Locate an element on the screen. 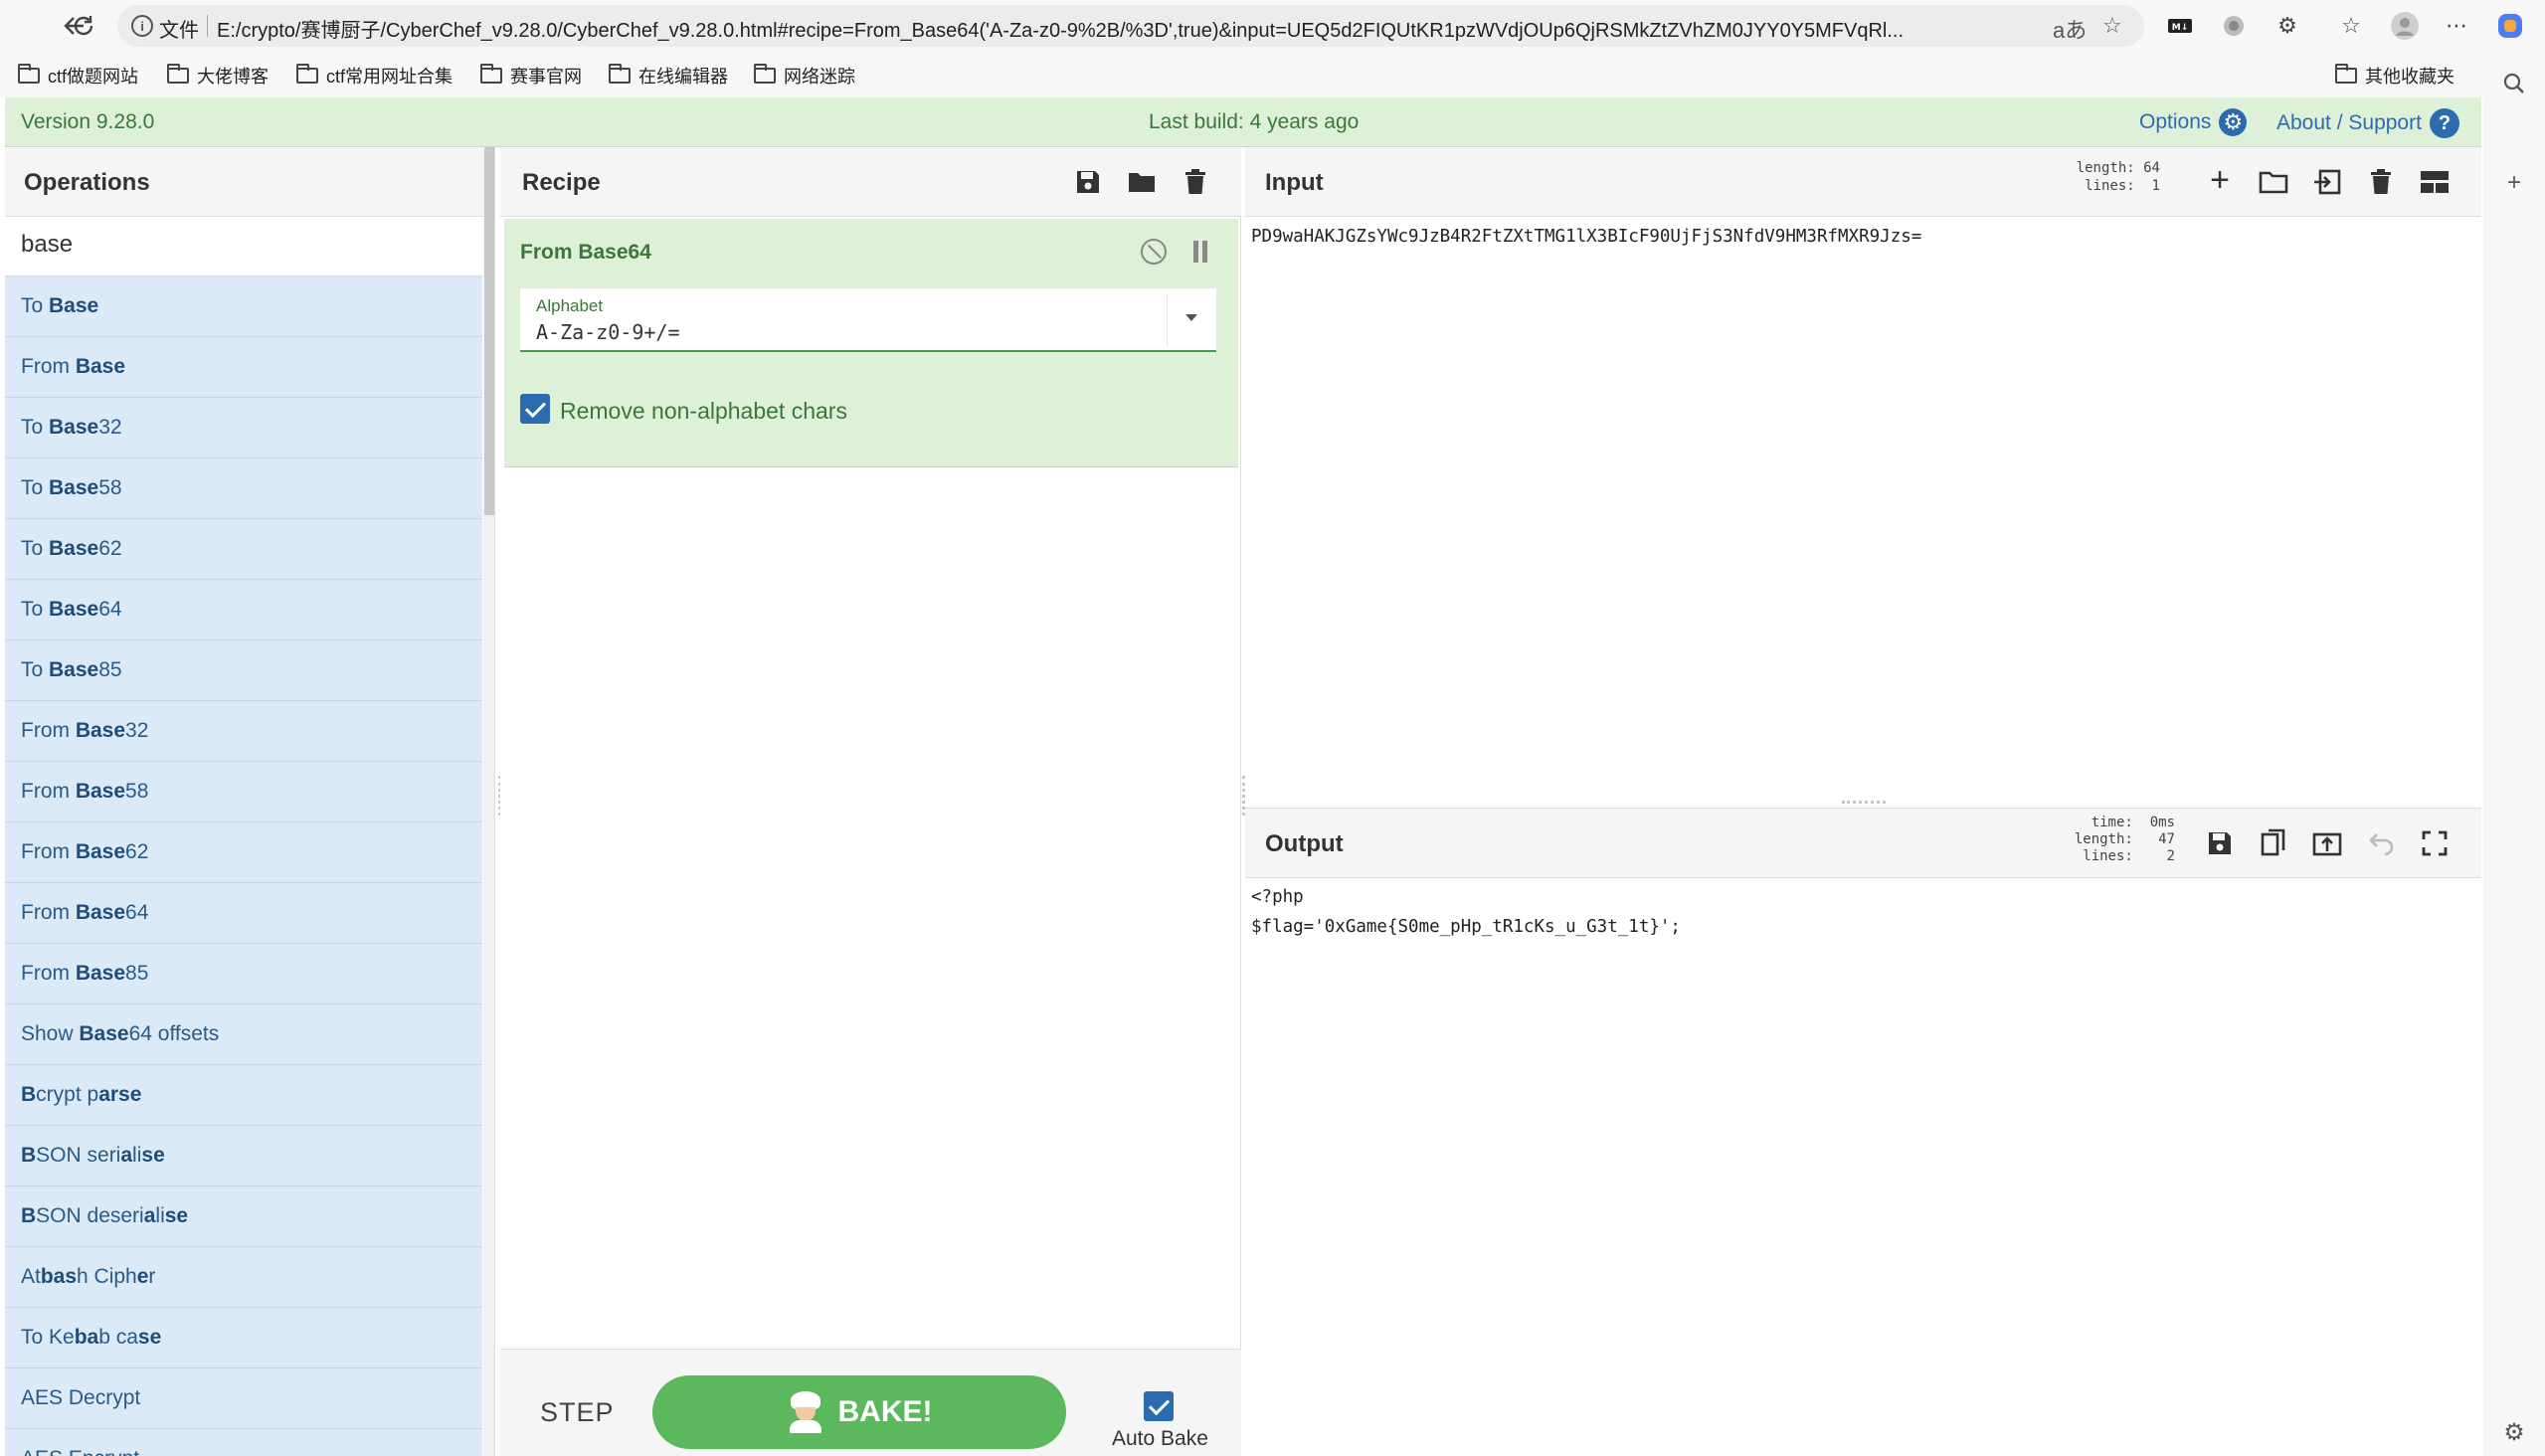 The width and height of the screenshot is (2545, 1456). bookmark-item: ctf常用网址合集 is located at coordinates (374, 76).